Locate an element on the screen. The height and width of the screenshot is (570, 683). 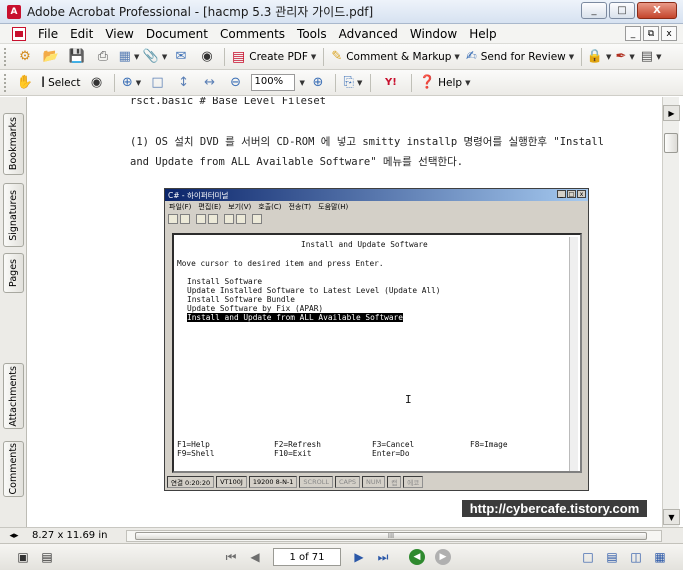
terminal-menu-item: 보기(V) is located at coordinates (240, 206).